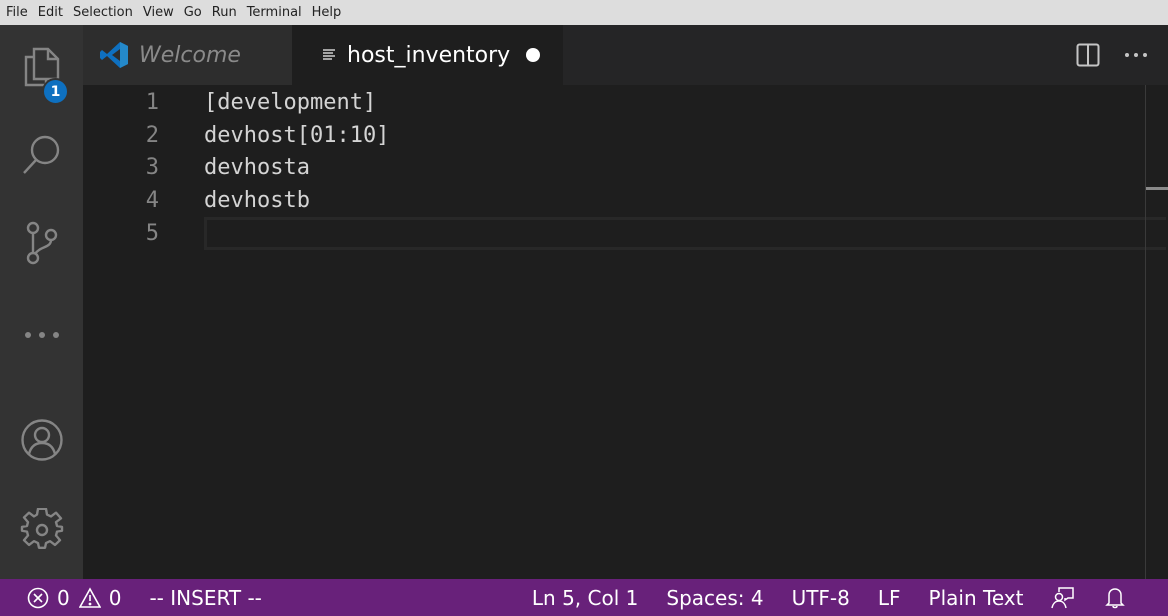 The image size is (1168, 616). I want to click on tab-host-inventory-label: host_inventory, so click(429, 55).